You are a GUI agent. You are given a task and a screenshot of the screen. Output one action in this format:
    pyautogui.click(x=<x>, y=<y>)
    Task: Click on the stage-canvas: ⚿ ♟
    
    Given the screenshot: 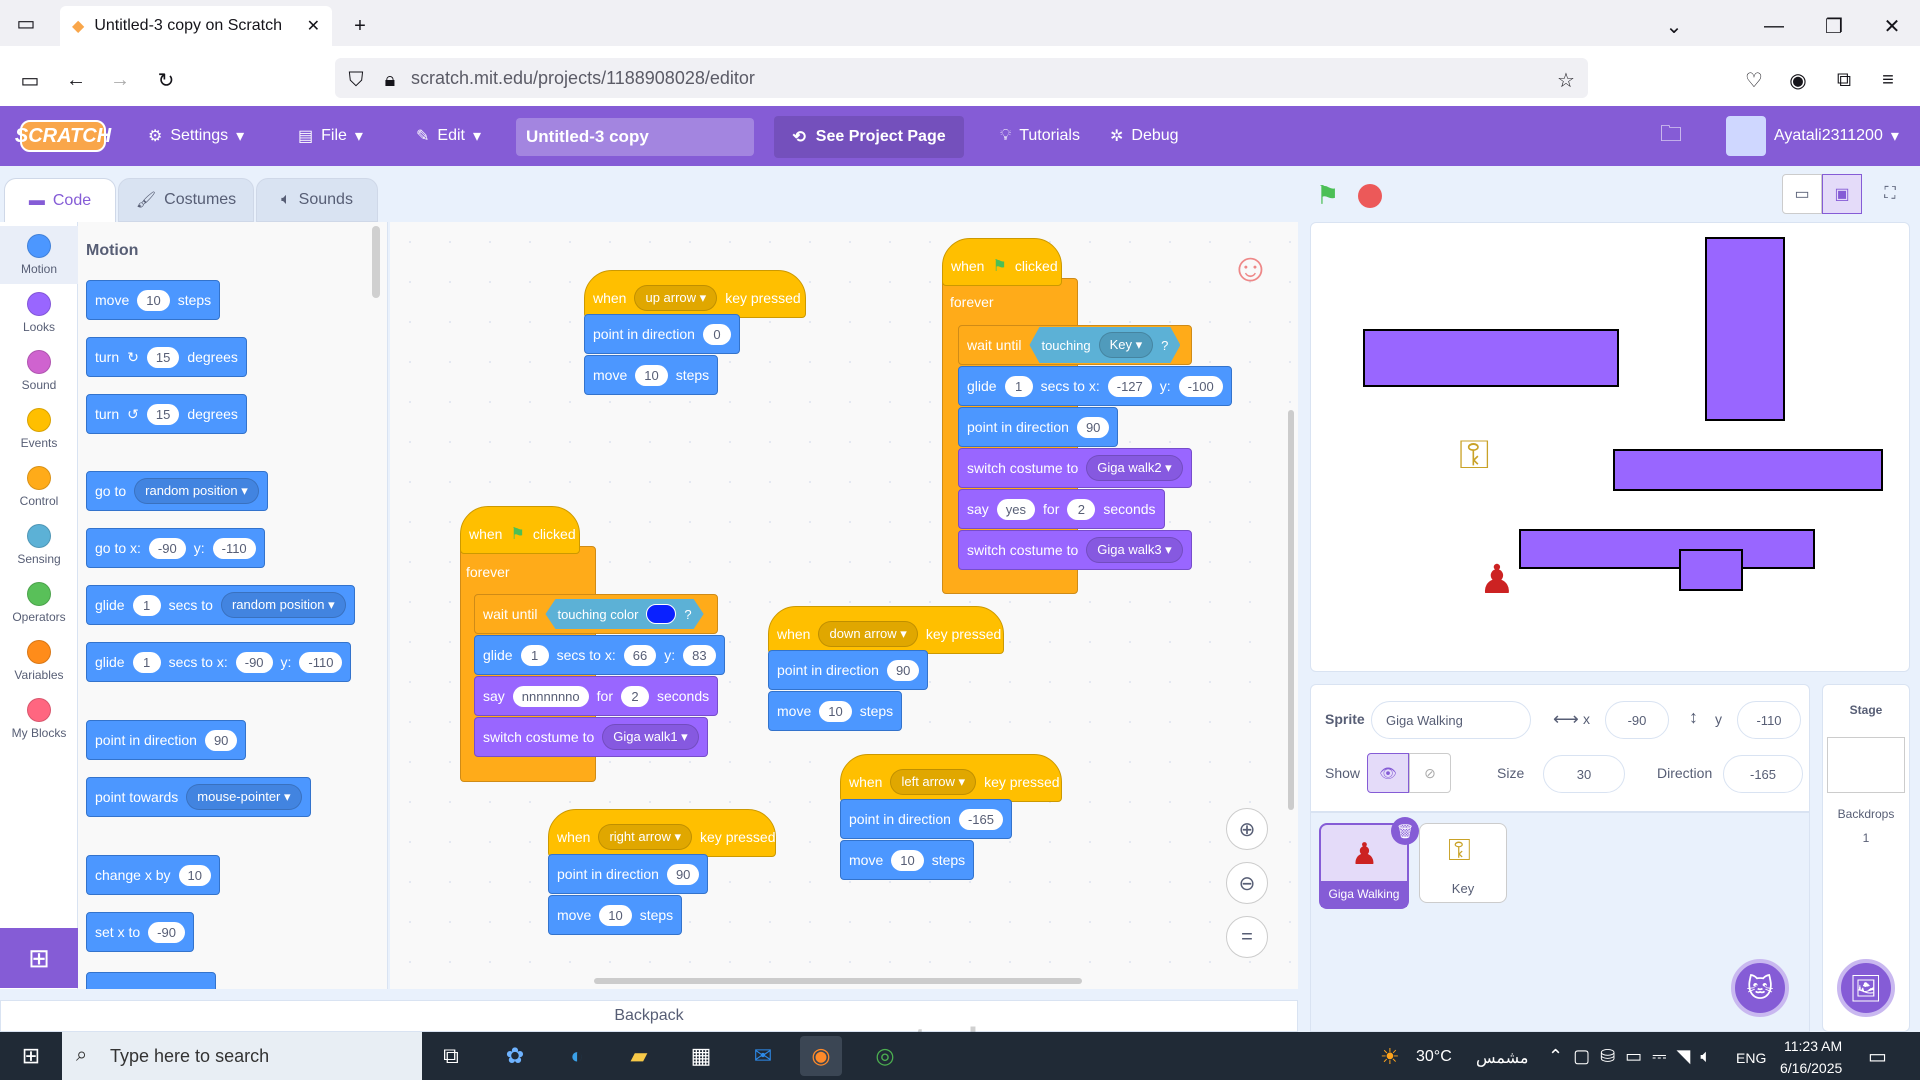 What is the action you would take?
    pyautogui.click(x=1610, y=447)
    